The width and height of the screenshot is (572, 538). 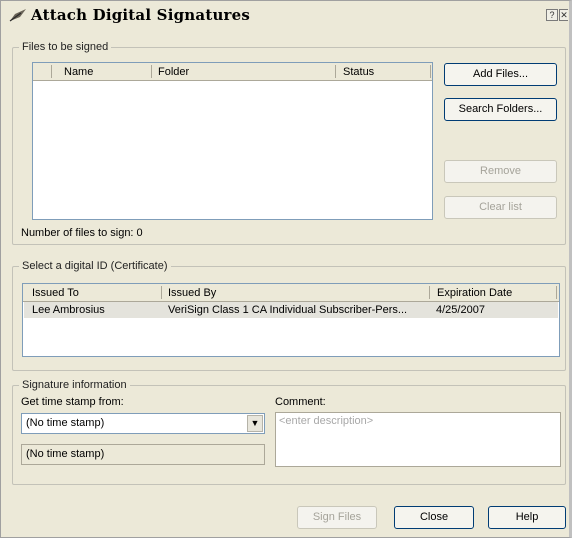 I want to click on chevron-down-icon: ▼, so click(x=255, y=423).